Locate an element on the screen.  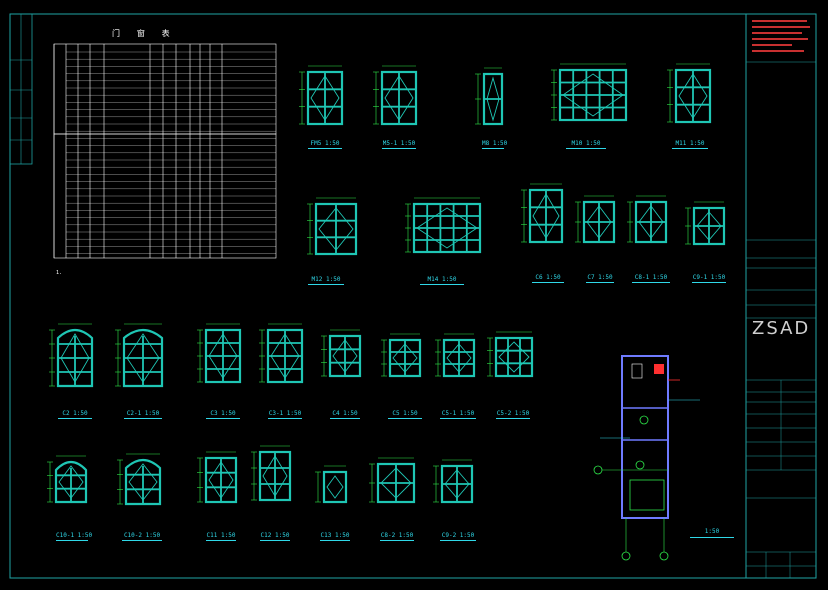
window-c7 is located at coordinates (595, 219).